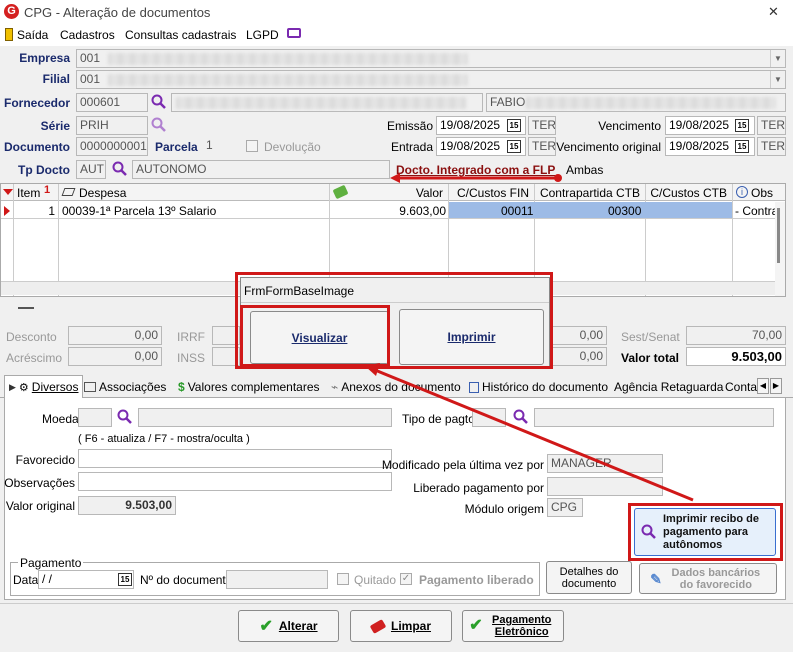 This screenshot has height=652, width=793. What do you see at coordinates (558, 178) in the screenshot?
I see `annotation-dot` at bounding box center [558, 178].